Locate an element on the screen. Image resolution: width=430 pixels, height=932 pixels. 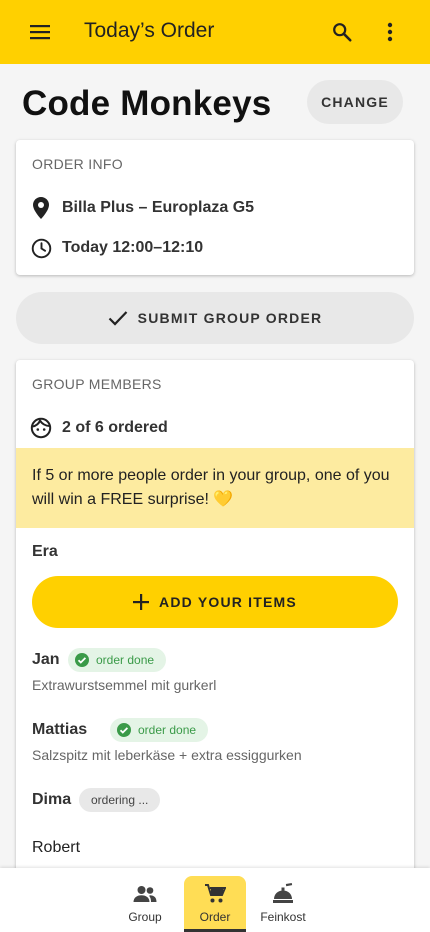
app-bar: Today’s Order is located at coordinates (215, 32).